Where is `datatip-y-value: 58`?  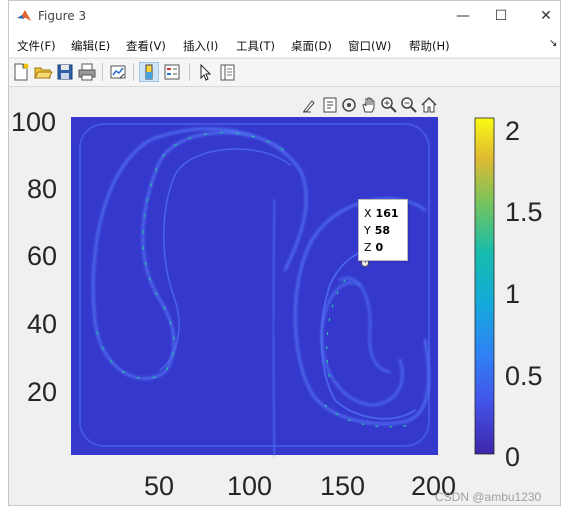 datatip-y-value: 58 is located at coordinates (382, 230).